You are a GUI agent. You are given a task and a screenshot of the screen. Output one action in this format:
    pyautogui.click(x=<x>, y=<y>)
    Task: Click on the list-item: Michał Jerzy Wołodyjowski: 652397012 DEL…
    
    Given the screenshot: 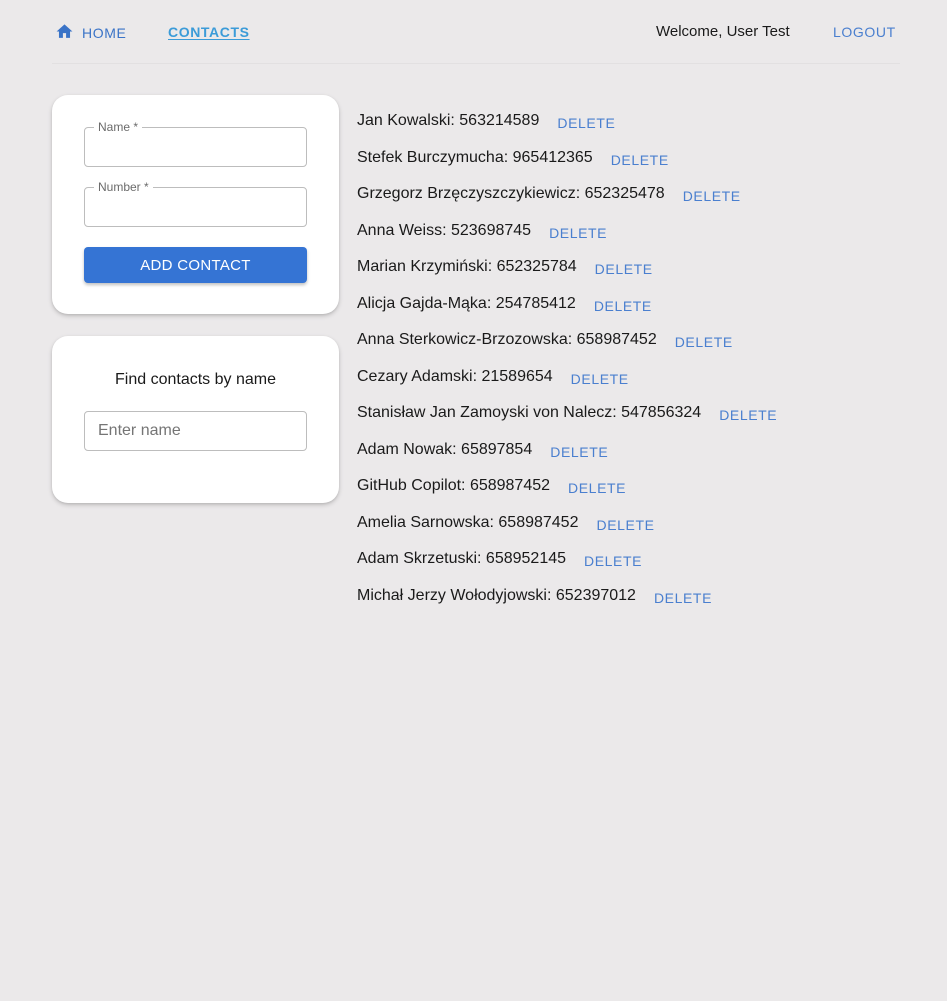 What is the action you would take?
    pyautogui.click(x=567, y=596)
    